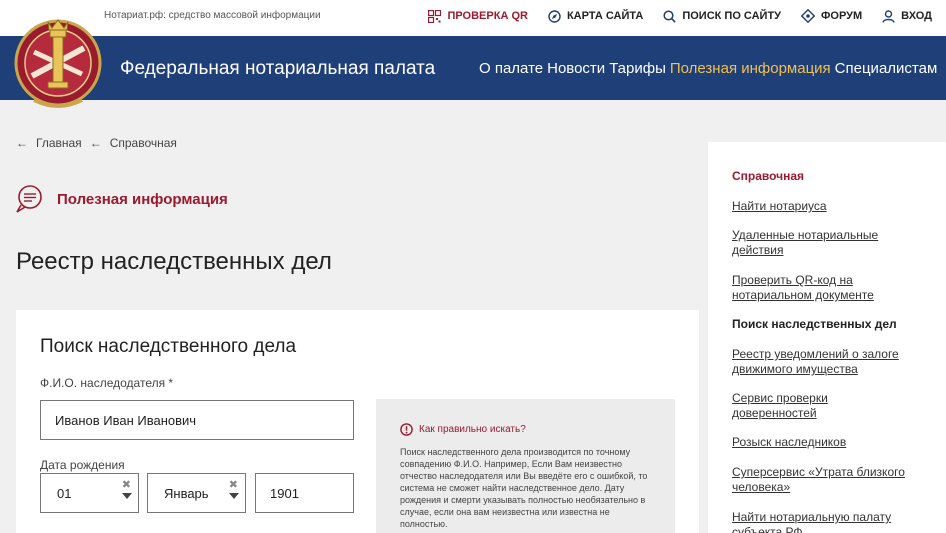 Image resolution: width=946 pixels, height=533 pixels. Describe the element at coordinates (822, 243) in the screenshot. I see `sidebar-item-remote-actions: Удаленные нотариальные действия` at that location.